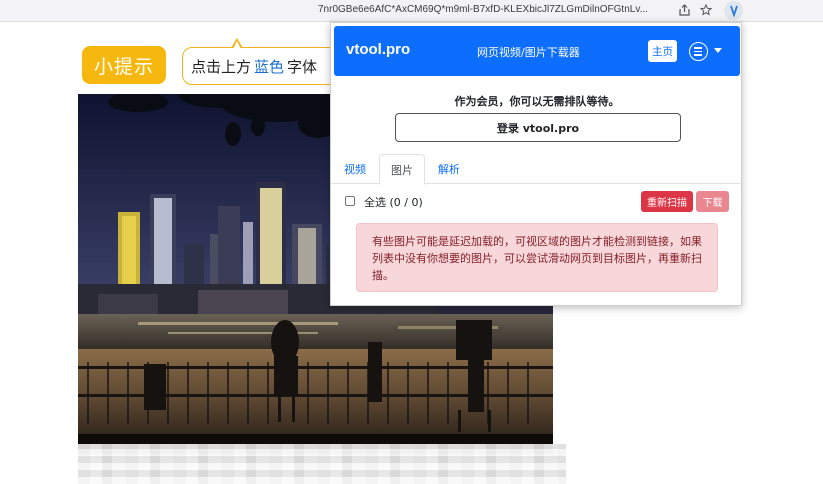  I want to click on hint-badge: 小提示, so click(124, 65).